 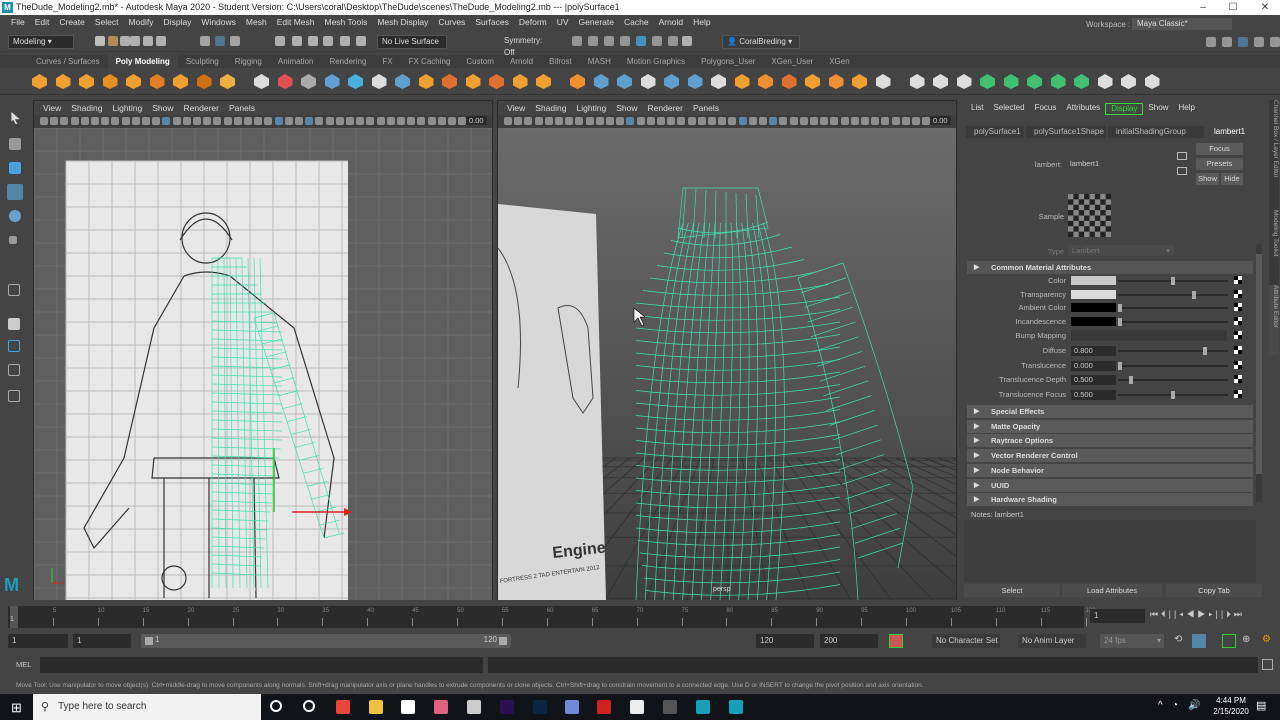 What do you see at coordinates (1232, 179) in the screenshot?
I see `hide-button: Hide` at bounding box center [1232, 179].